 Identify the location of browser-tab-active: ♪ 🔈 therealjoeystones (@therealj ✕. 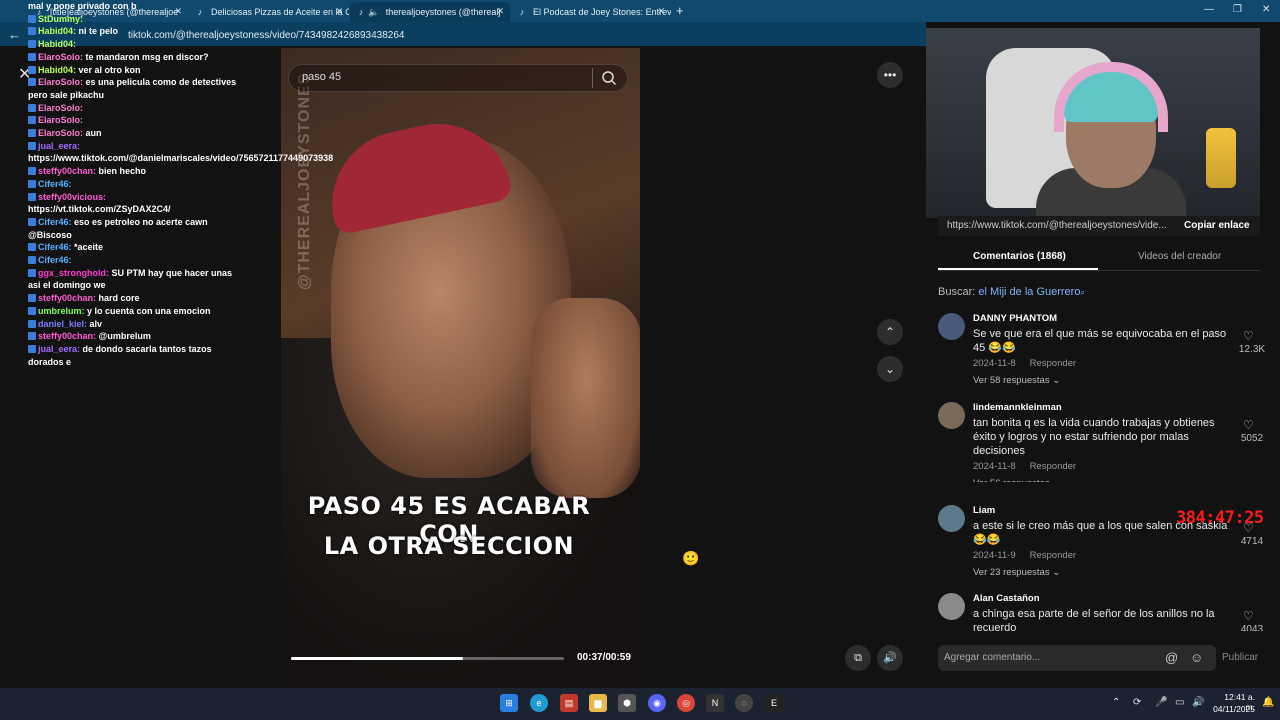
(430, 12).